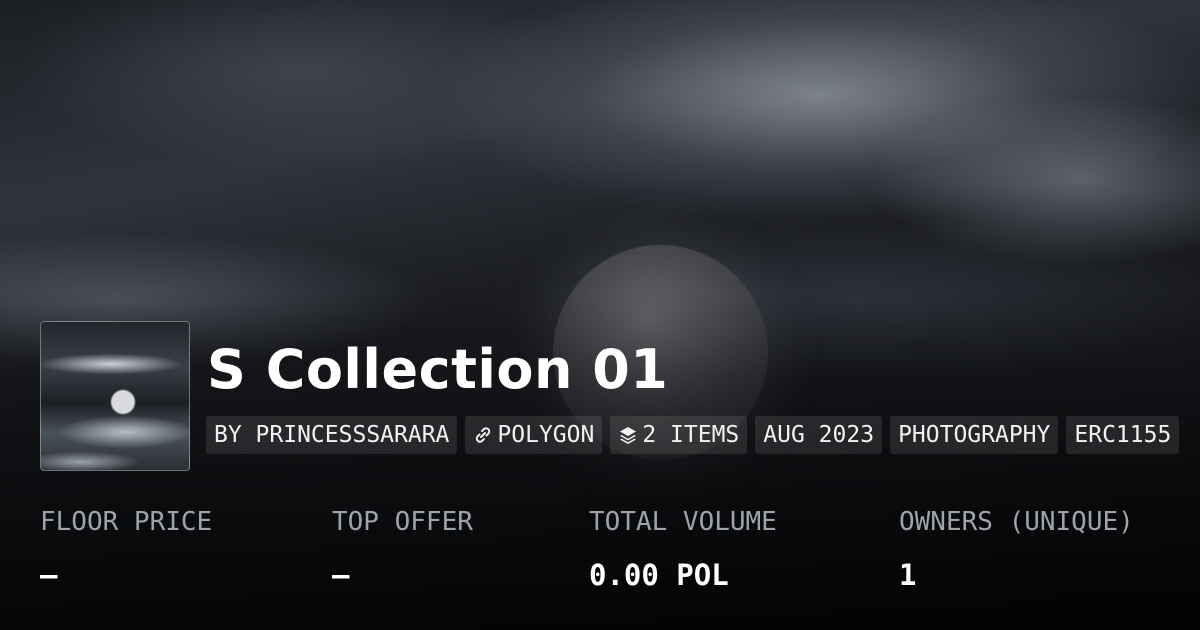  I want to click on top-offer-value: –, so click(341, 575).